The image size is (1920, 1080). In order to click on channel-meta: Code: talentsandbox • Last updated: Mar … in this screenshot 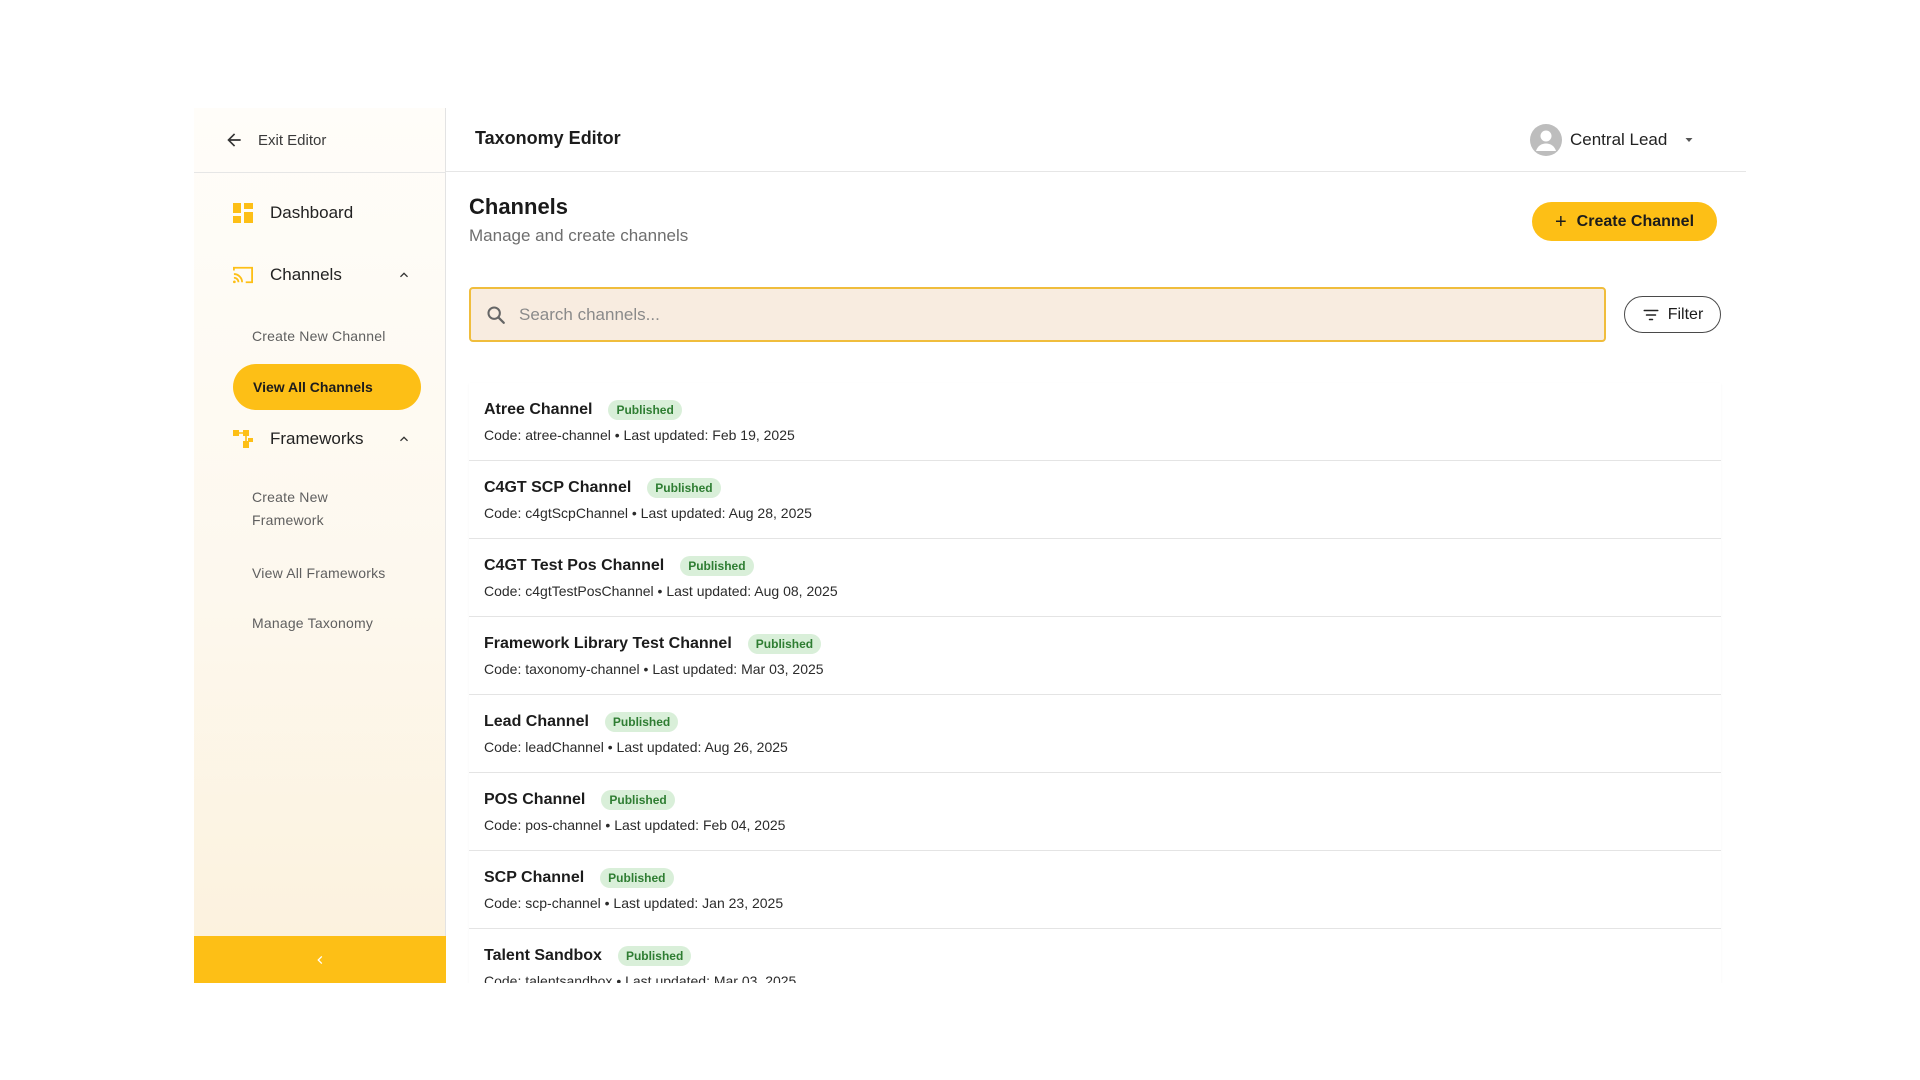, I will do `click(640, 978)`.